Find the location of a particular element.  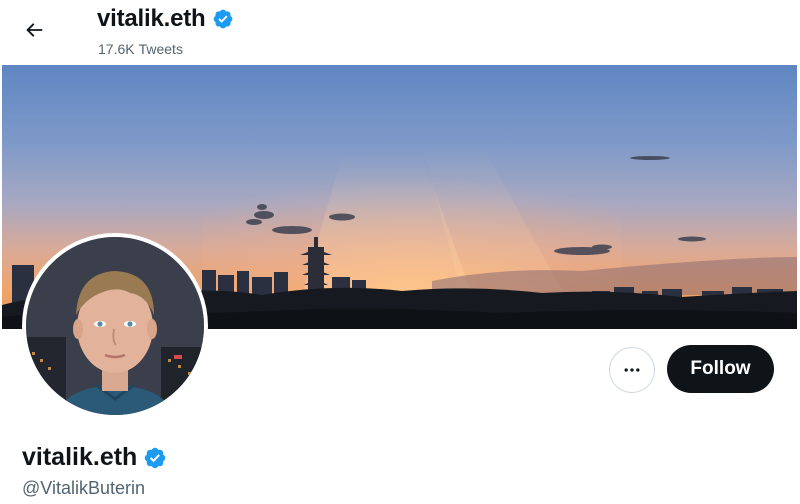

profile-handle: @VitalikButerin is located at coordinates (83, 488).